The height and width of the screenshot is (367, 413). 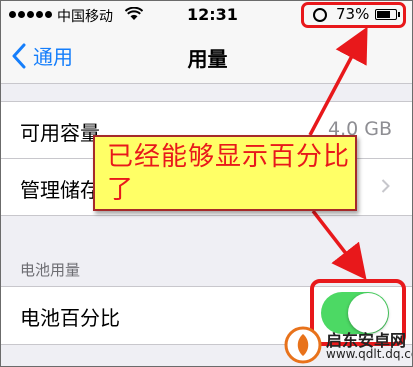 I want to click on site-watermark: 启东安卓网 www.qdlt.dq.com, so click(x=348, y=344).